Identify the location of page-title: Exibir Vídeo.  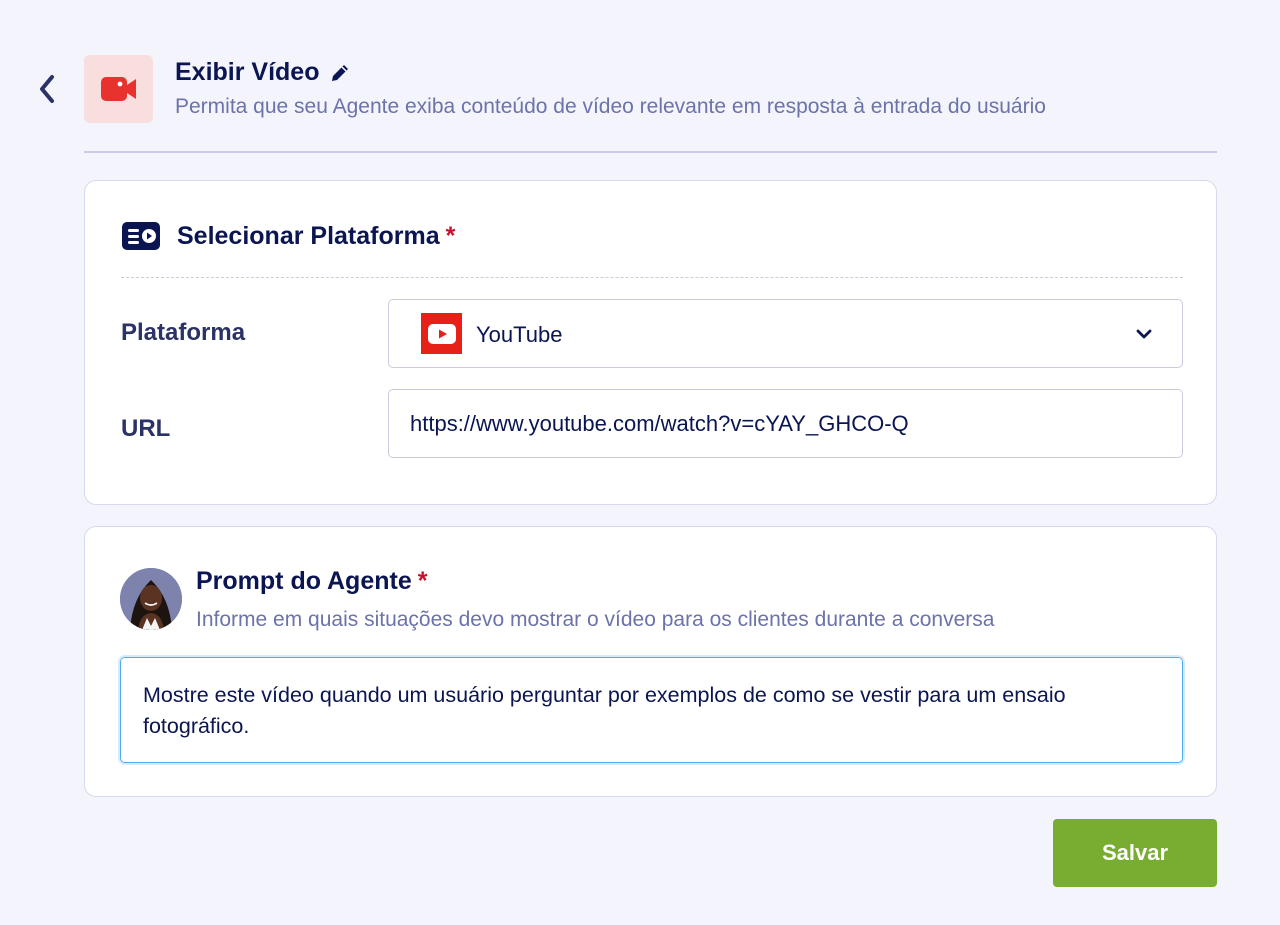
(263, 72).